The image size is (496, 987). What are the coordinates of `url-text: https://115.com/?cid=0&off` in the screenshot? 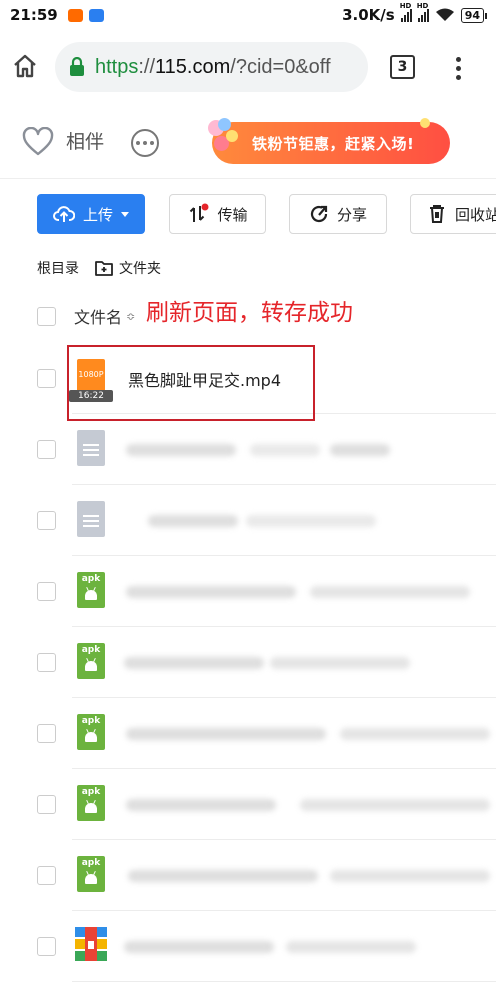 It's located at (213, 67).